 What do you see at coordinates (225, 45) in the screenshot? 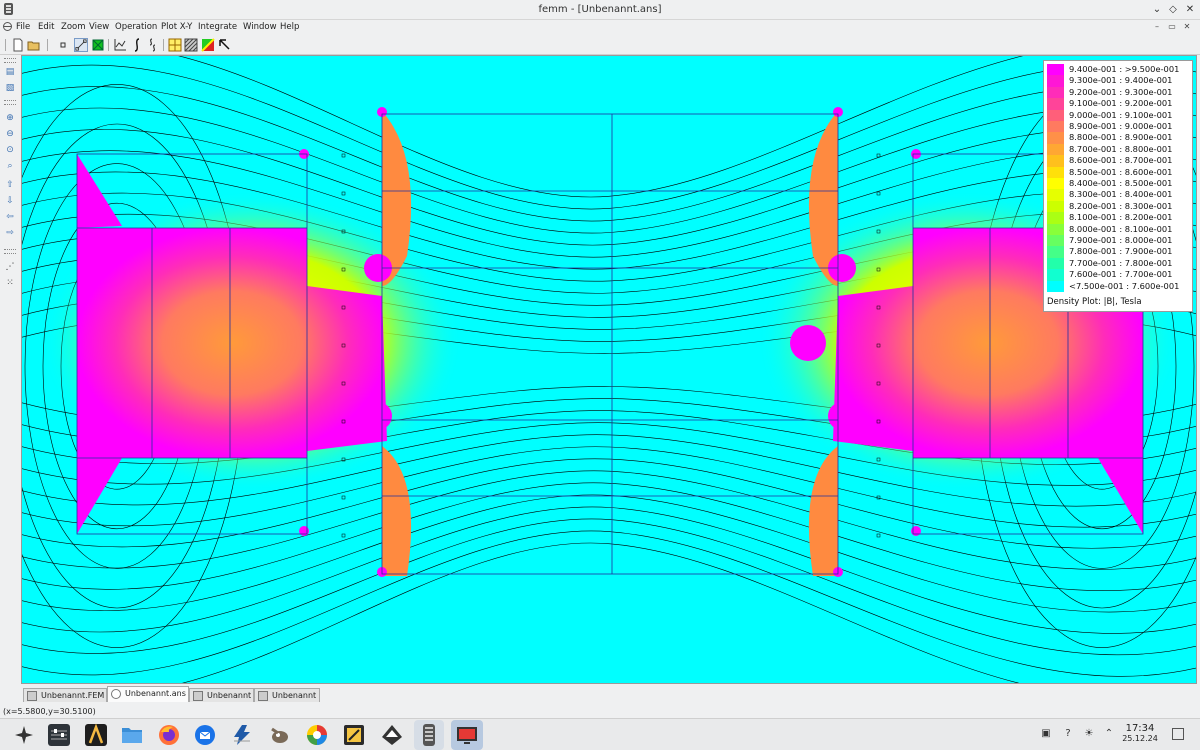
I see `pointer-icon` at bounding box center [225, 45].